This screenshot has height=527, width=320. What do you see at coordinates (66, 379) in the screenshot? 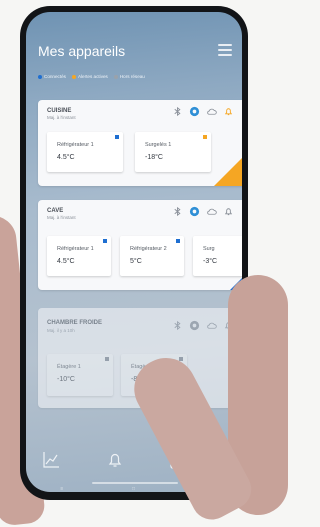
I see `device-temperature: -10°C` at bounding box center [66, 379].